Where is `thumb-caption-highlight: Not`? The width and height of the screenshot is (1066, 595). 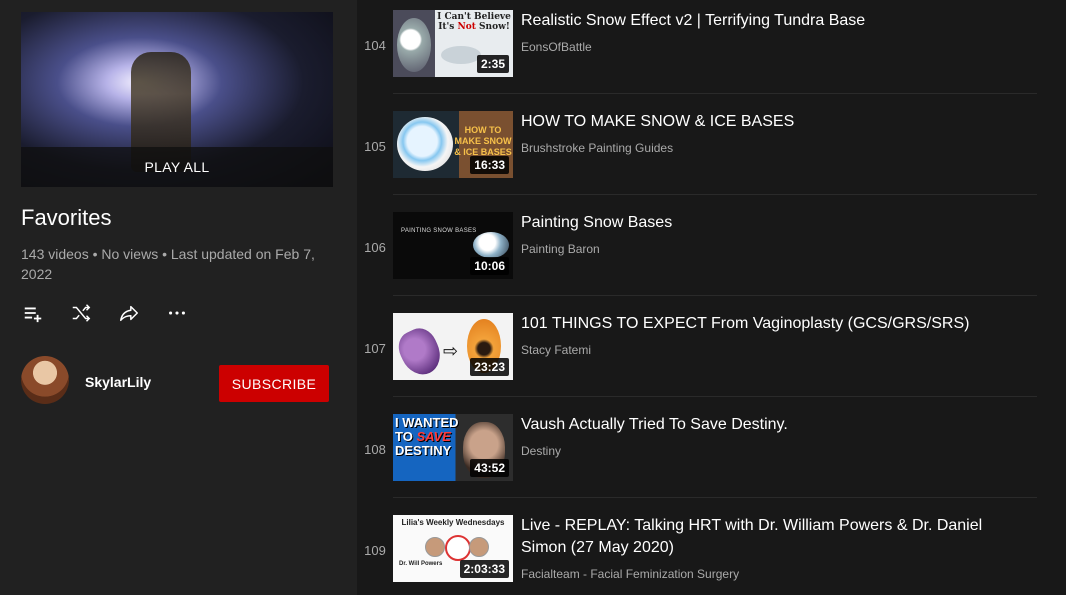
thumb-caption-highlight: Not is located at coordinates (466, 27).